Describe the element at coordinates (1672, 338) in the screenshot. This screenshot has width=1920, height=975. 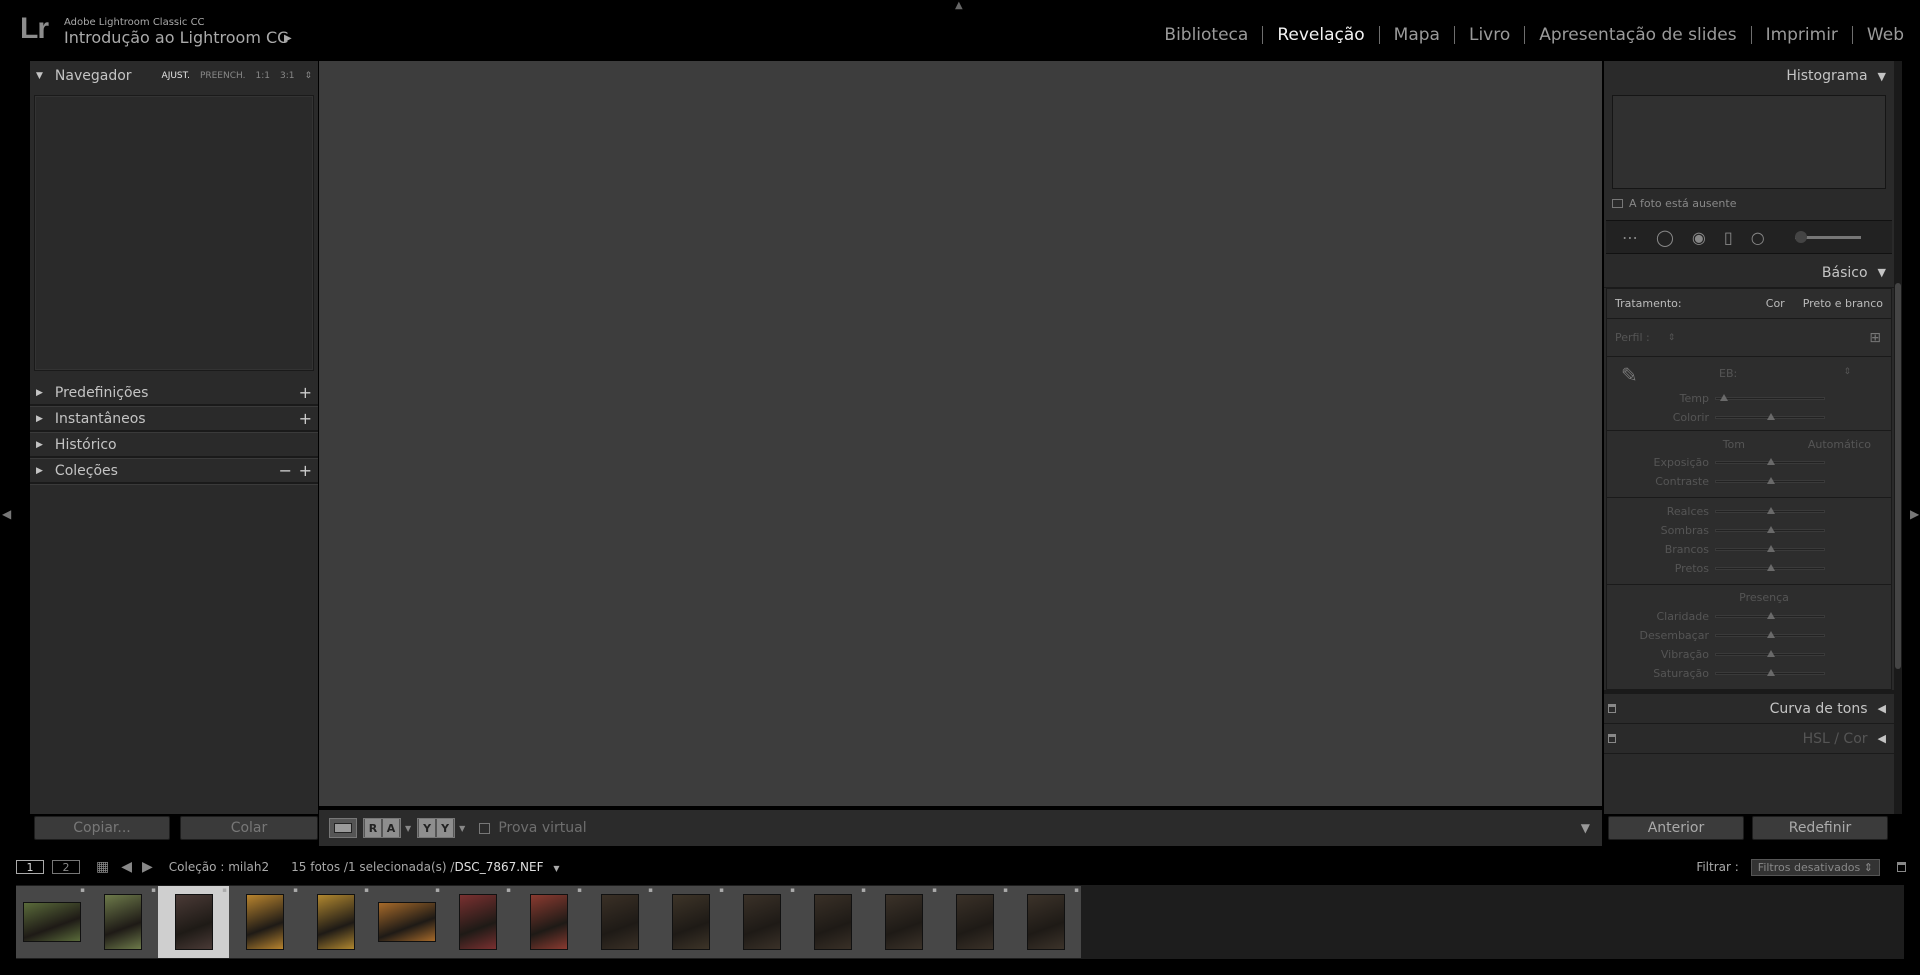
I see `profile-dropdown-icon: ⇕` at that location.